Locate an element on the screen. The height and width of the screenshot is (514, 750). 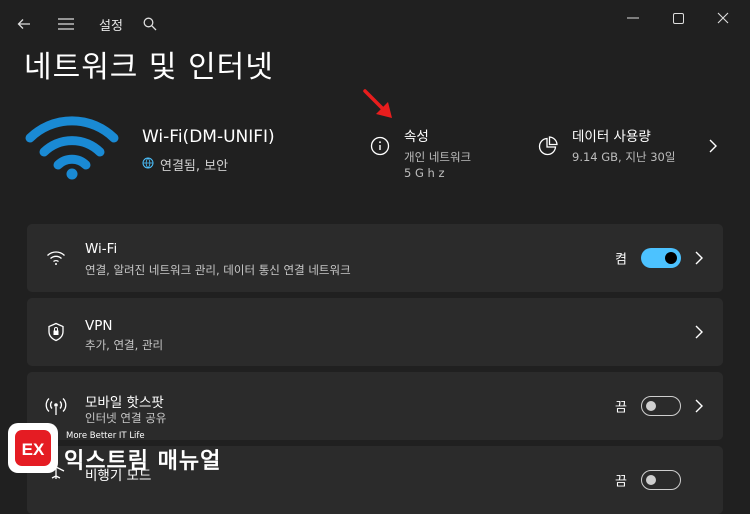
card-title: 모바일 핫스팟 is located at coordinates (124, 403).